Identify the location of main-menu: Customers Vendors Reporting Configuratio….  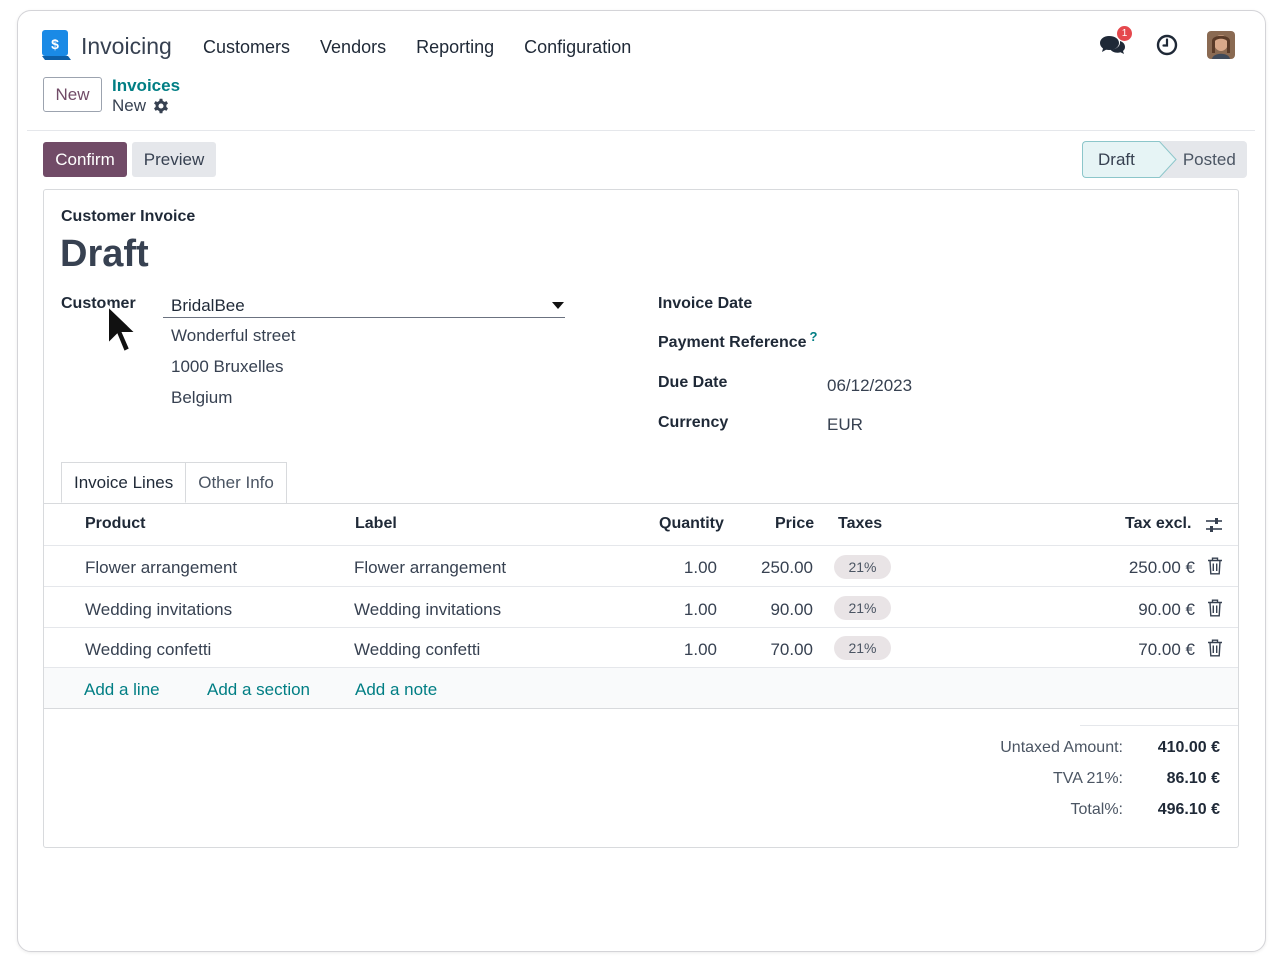
(417, 47).